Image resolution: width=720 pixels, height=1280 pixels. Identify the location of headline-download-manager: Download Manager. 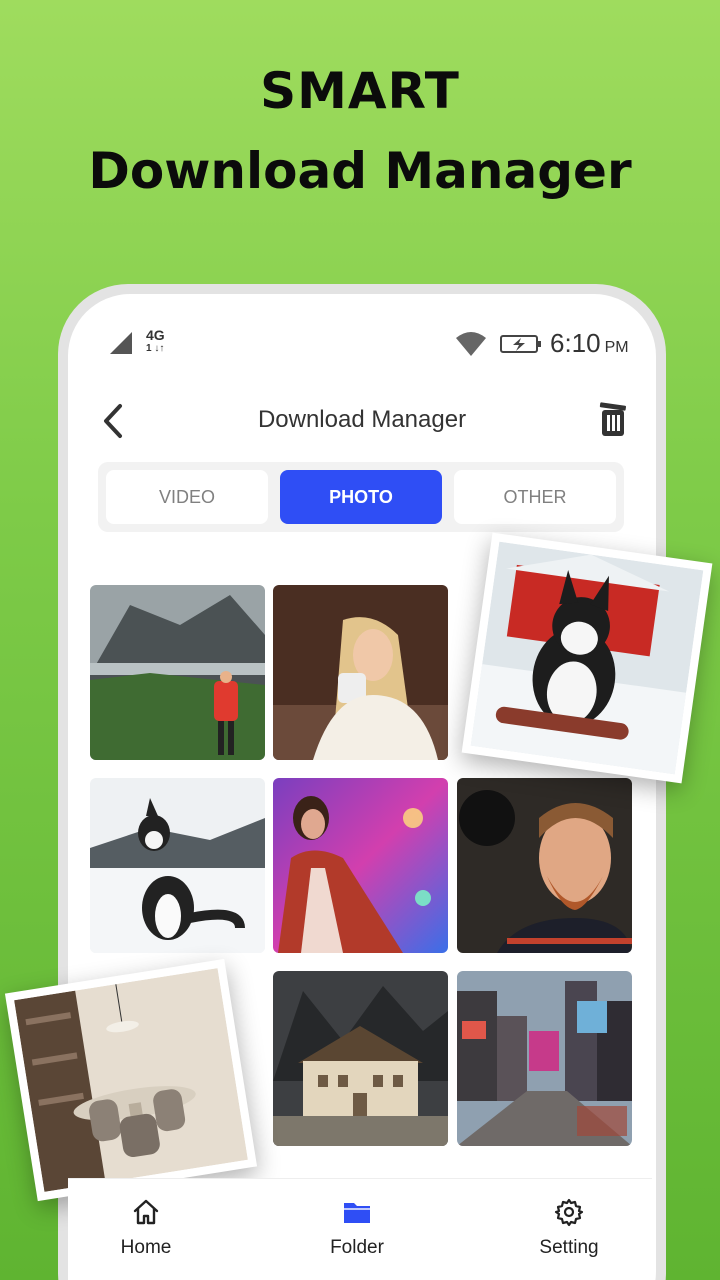
(360, 171).